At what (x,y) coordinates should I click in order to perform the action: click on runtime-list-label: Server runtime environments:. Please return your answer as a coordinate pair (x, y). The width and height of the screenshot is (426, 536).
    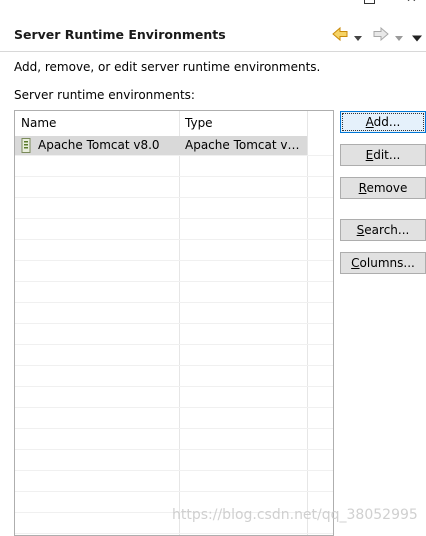
    Looking at the image, I should click on (104, 95).